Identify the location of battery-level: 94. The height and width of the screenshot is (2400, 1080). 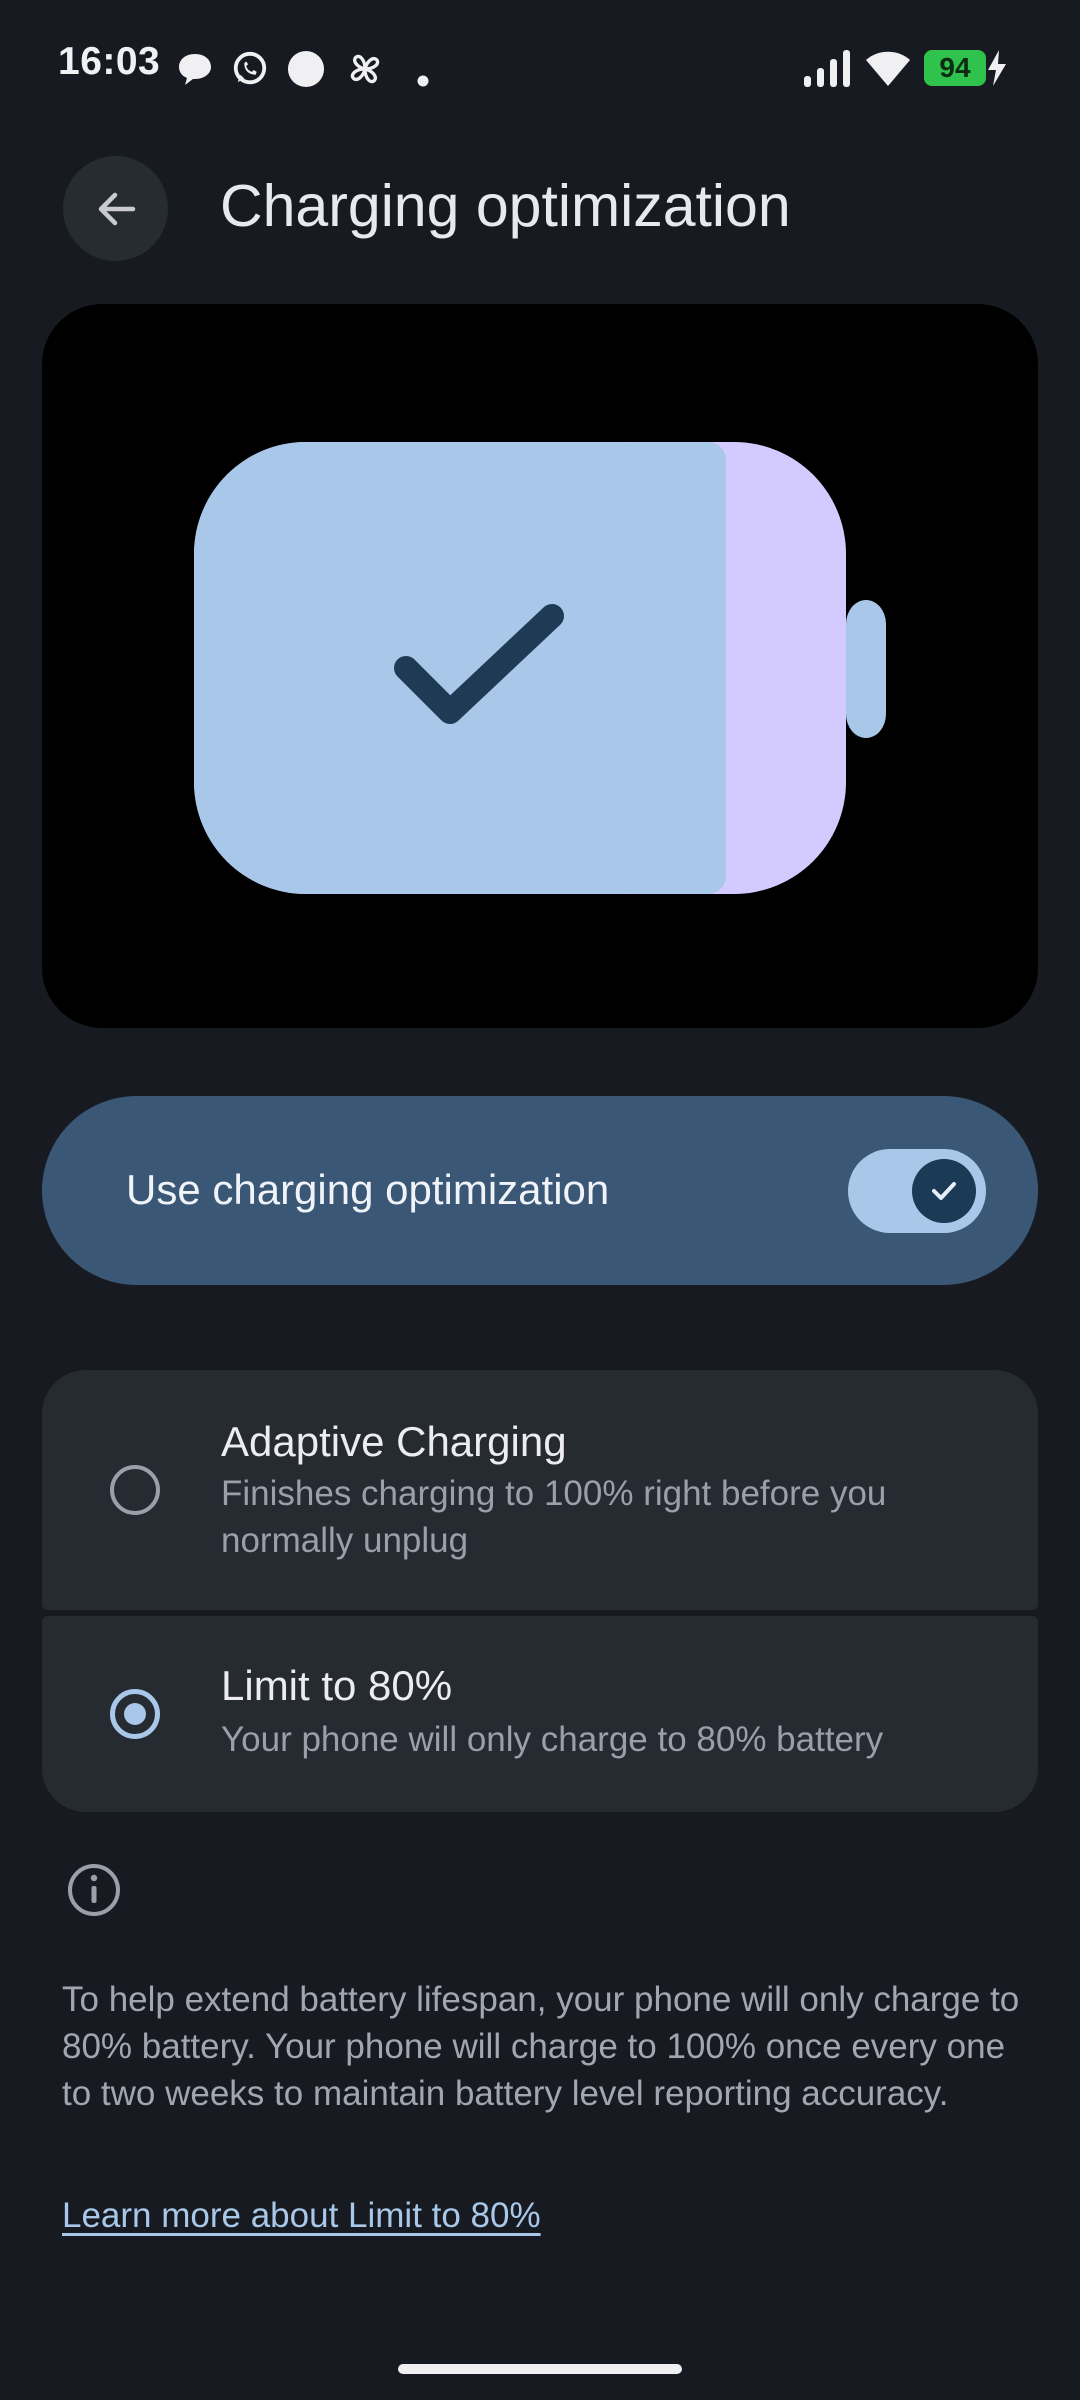
(955, 67).